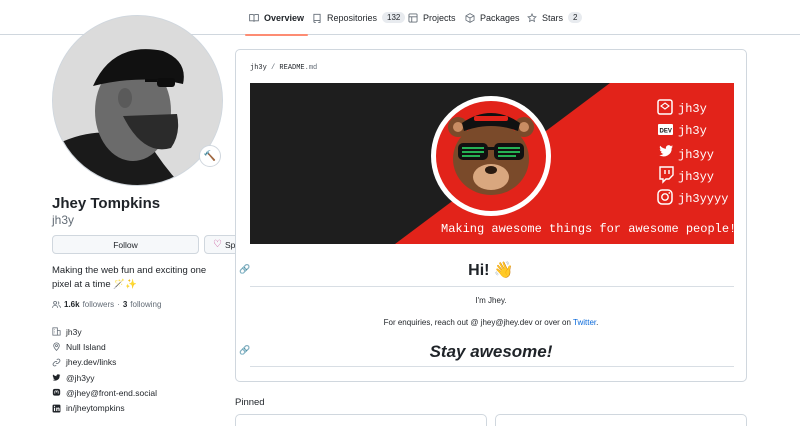  What do you see at coordinates (284, 17) in the screenshot?
I see `tab-label: Overview` at bounding box center [284, 17].